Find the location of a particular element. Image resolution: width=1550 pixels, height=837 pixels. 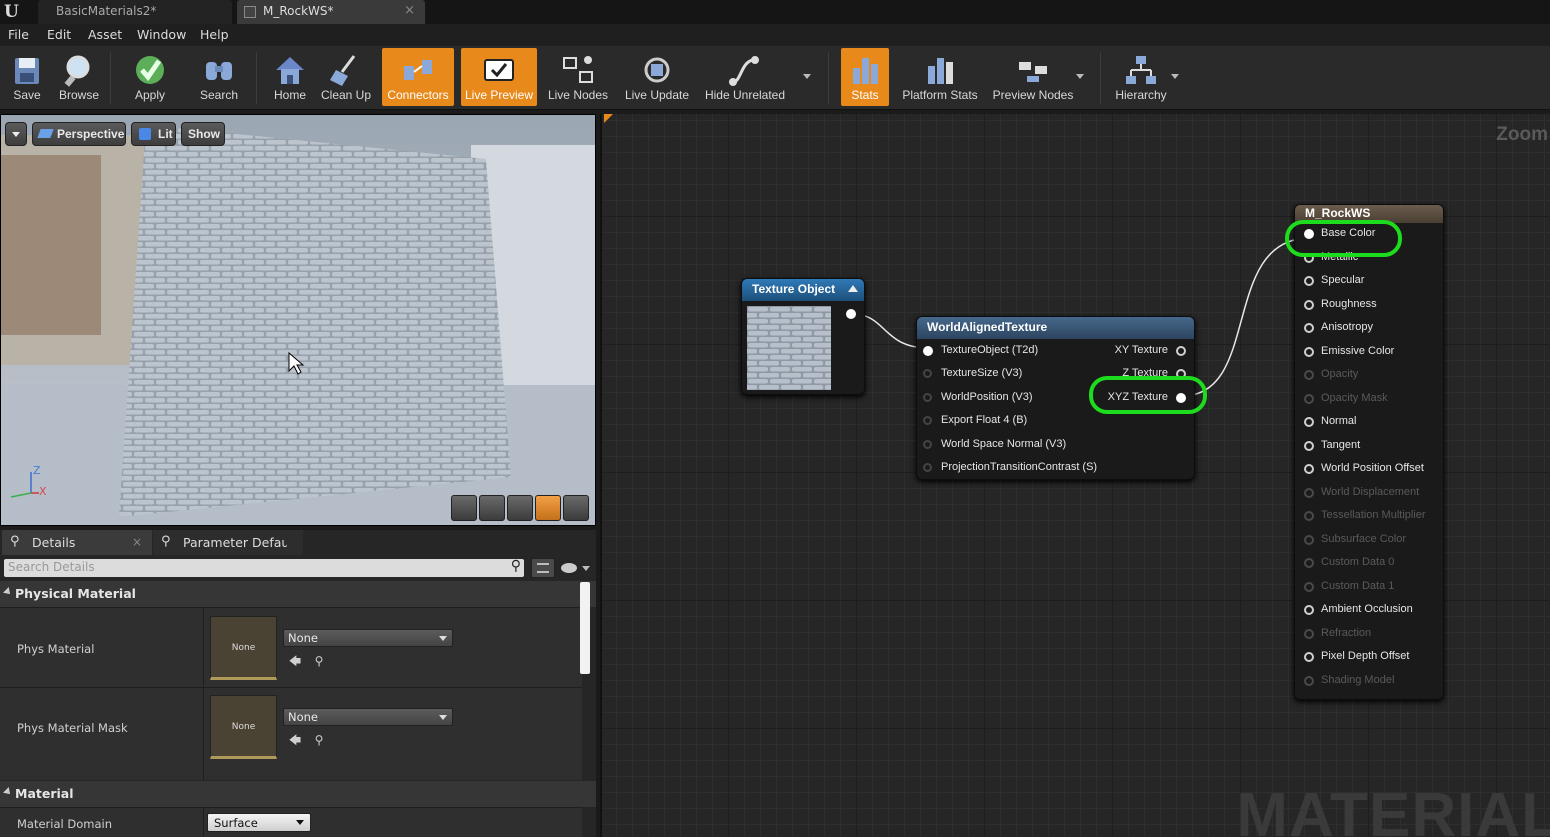

tab-parameter-defaults: ⚲ Parameter Defaults is located at coordinates (228, 542).